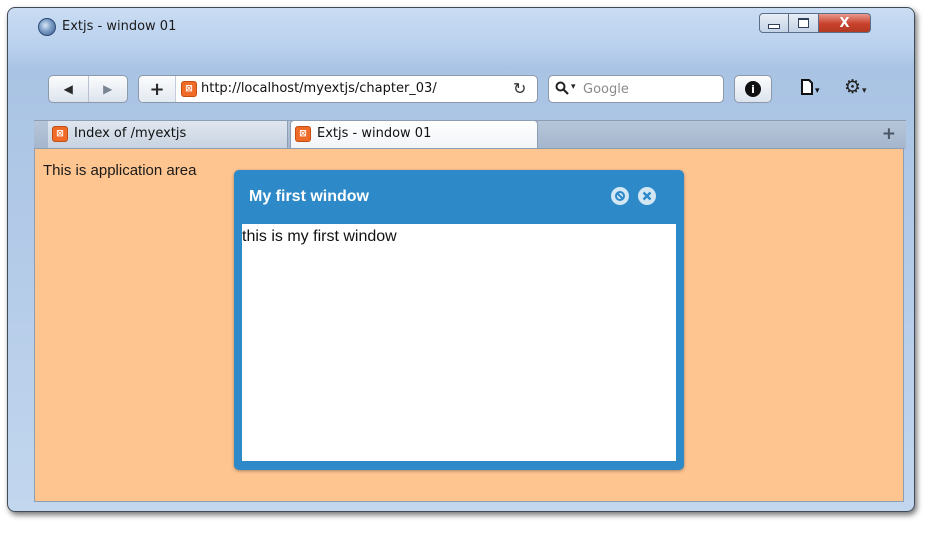 This screenshot has height=541, width=947. I want to click on tab-label: Extjs - window 01, so click(374, 133).